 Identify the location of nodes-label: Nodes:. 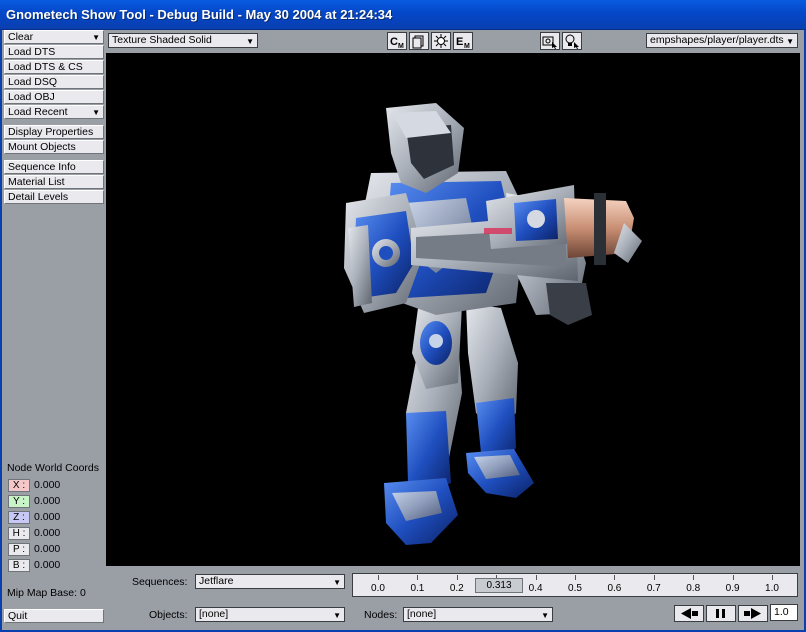
(381, 615).